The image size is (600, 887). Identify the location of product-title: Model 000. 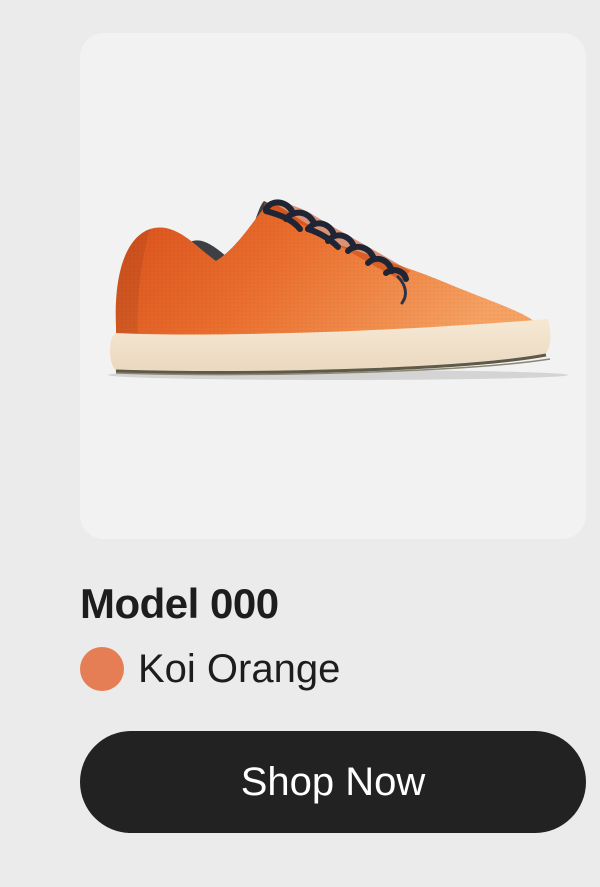
(179, 603).